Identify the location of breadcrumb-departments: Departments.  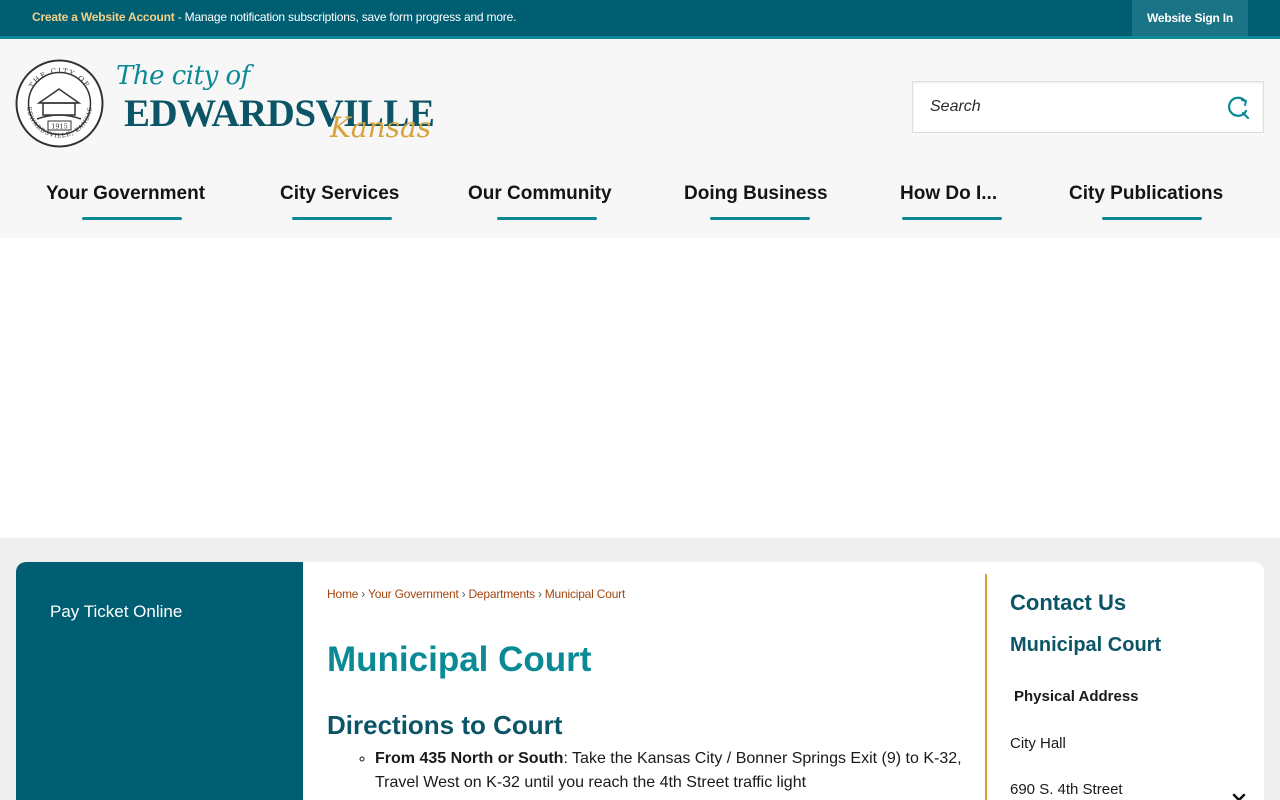
(501, 594).